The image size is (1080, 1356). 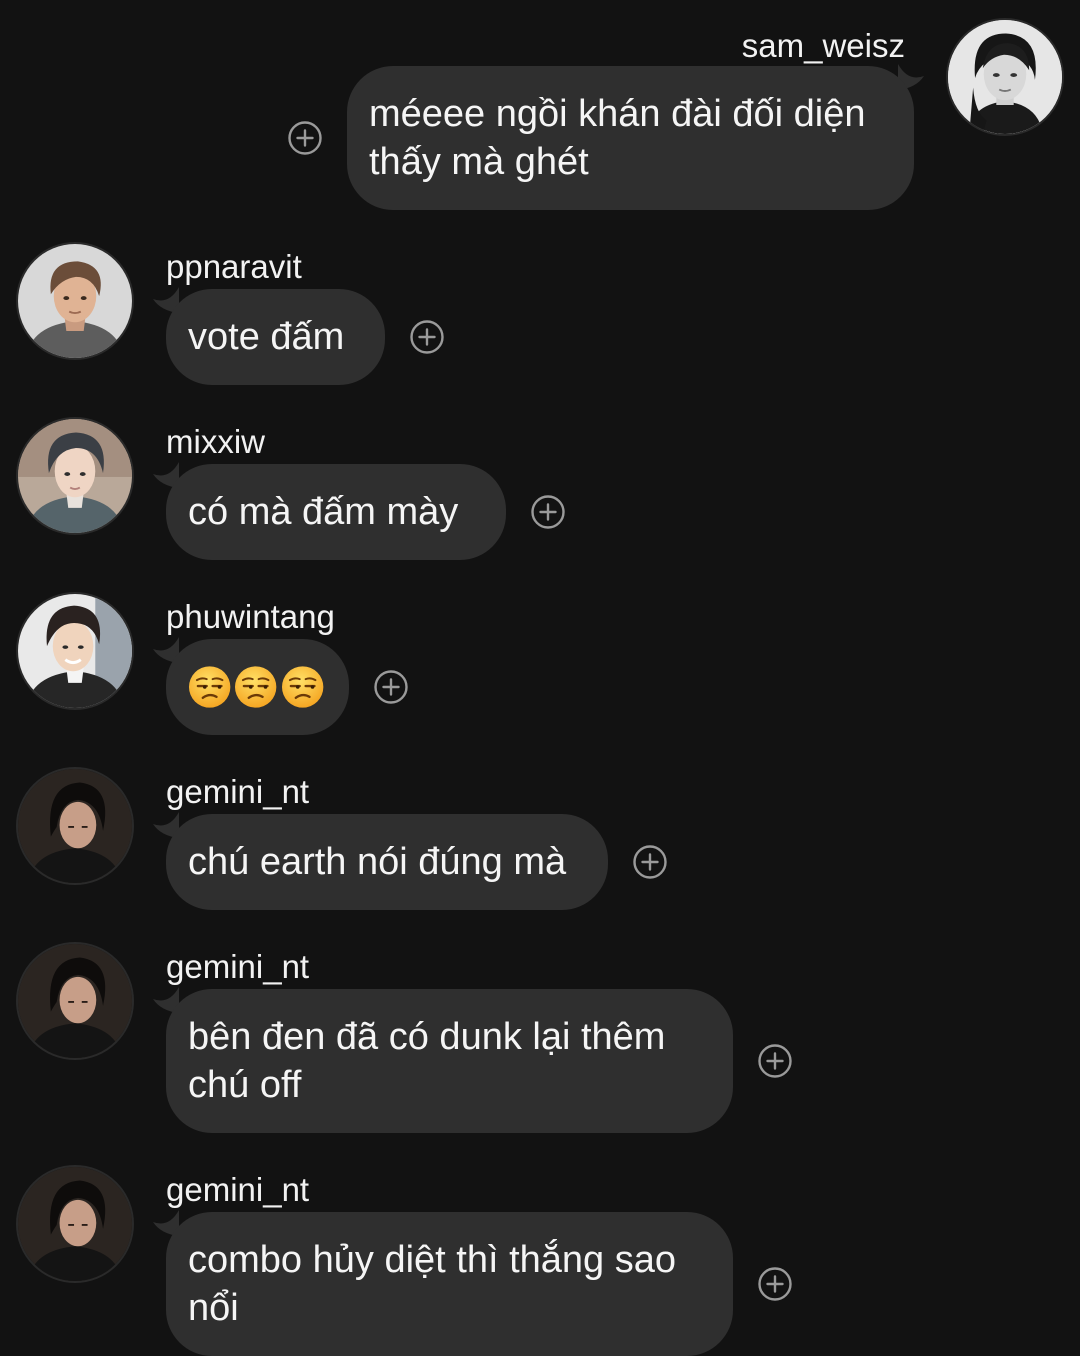 What do you see at coordinates (823, 46) in the screenshot?
I see `message-username: sam_weisz` at bounding box center [823, 46].